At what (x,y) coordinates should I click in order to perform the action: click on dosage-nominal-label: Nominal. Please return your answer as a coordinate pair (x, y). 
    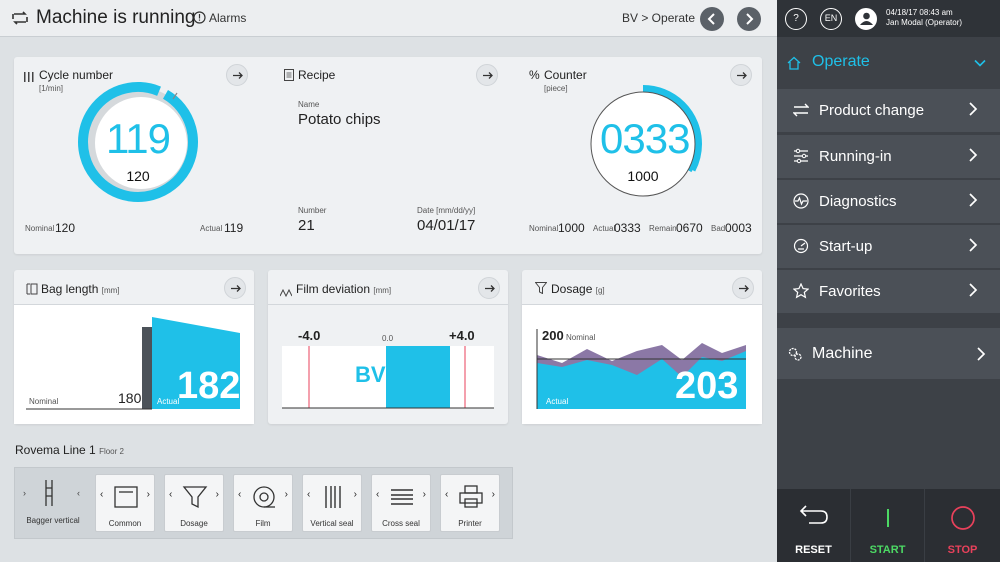
    Looking at the image, I should click on (581, 337).